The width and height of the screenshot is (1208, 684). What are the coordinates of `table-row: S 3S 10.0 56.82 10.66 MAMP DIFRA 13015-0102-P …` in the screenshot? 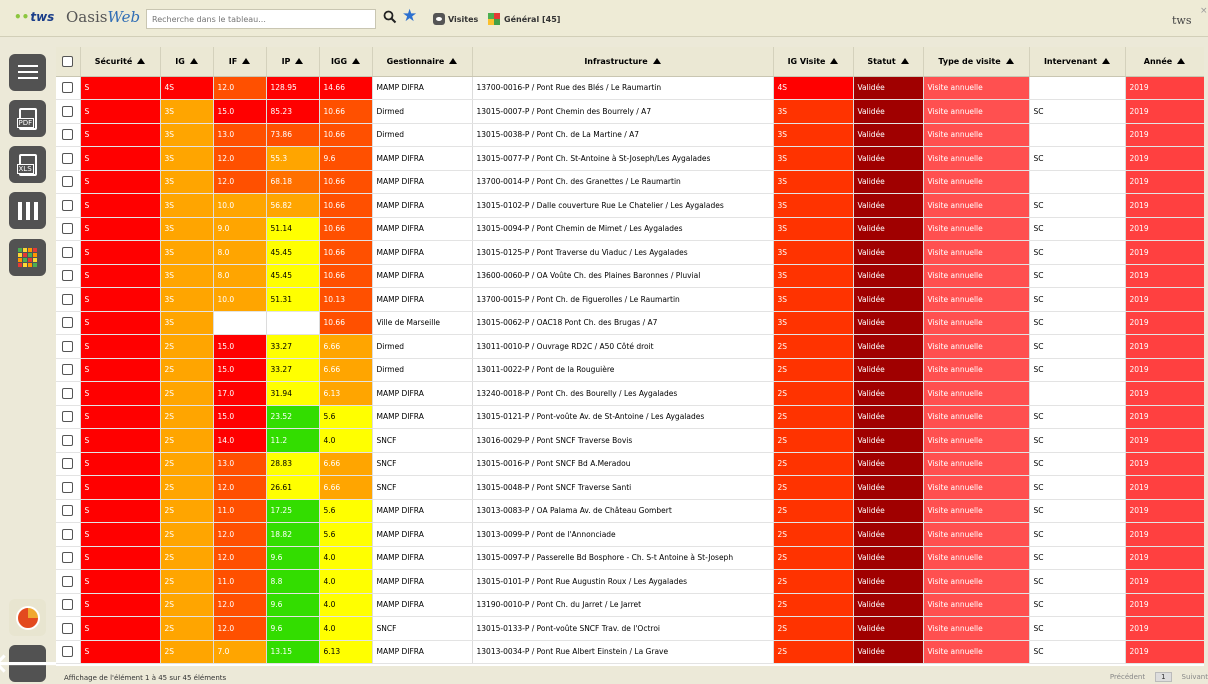 It's located at (630, 205).